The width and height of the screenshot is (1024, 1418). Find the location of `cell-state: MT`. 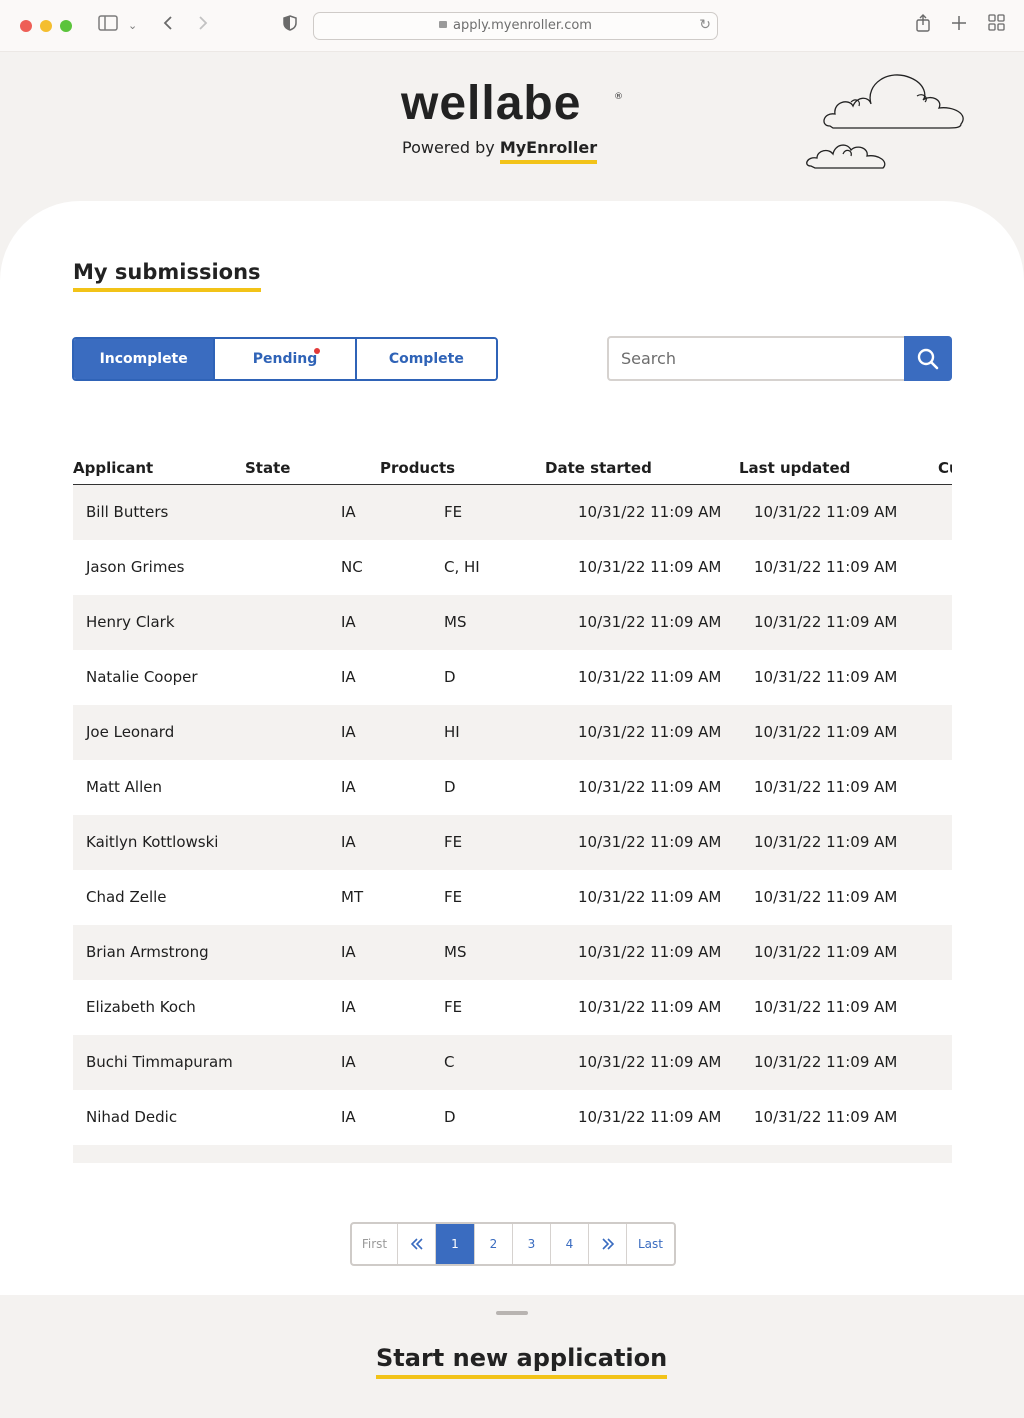

cell-state: MT is located at coordinates (352, 897).